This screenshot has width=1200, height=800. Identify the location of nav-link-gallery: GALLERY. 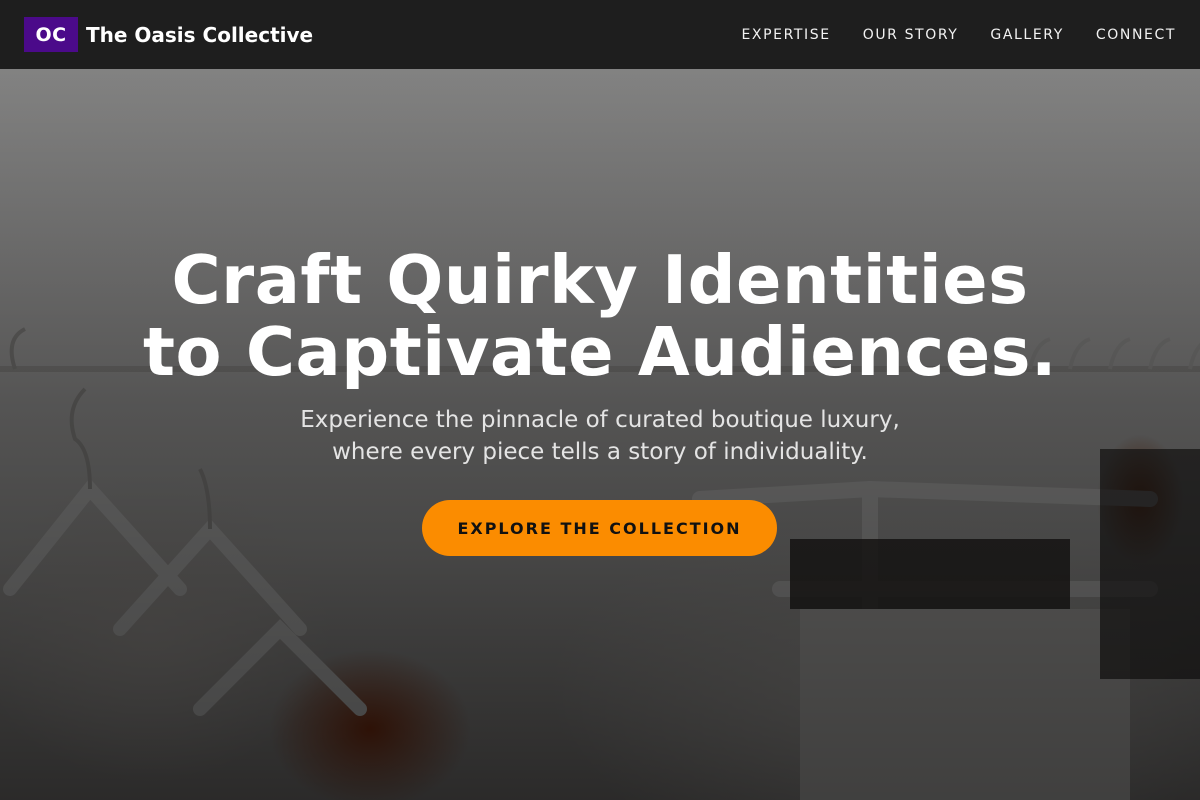
(1026, 35).